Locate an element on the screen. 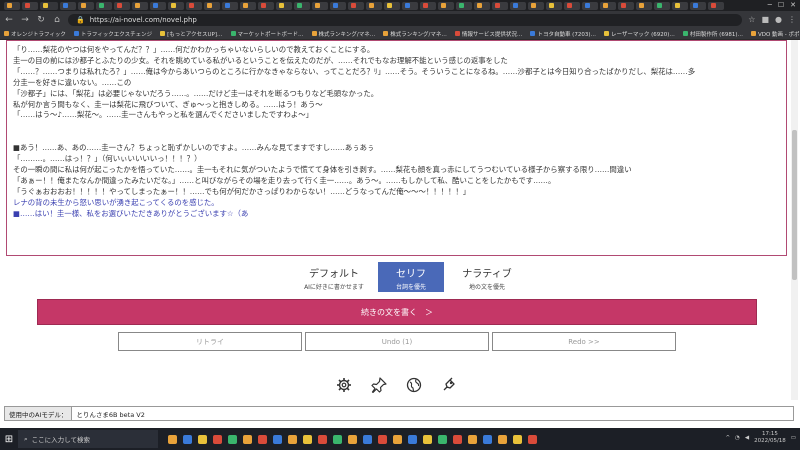 The width and height of the screenshot is (800, 450). retry-button: リトライ is located at coordinates (210, 341).